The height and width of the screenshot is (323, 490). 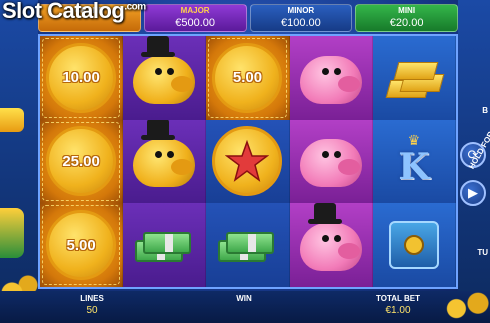 I want to click on coin-pile-decoration, so click(x=466, y=305).